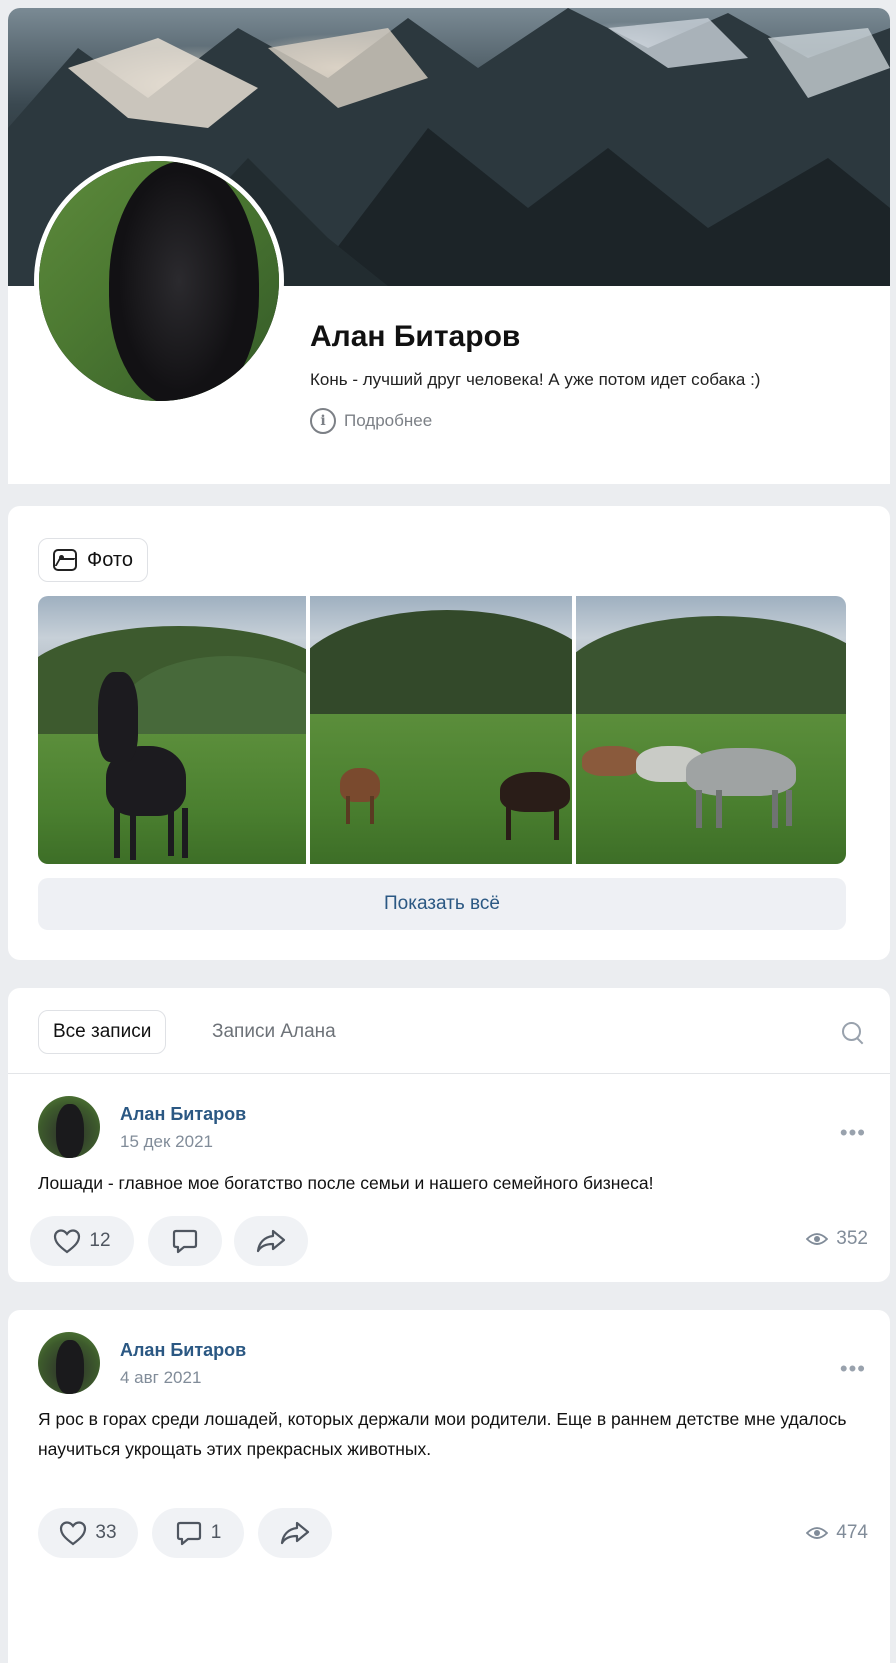 The width and height of the screenshot is (896, 1663). I want to click on image-icon, so click(65, 560).